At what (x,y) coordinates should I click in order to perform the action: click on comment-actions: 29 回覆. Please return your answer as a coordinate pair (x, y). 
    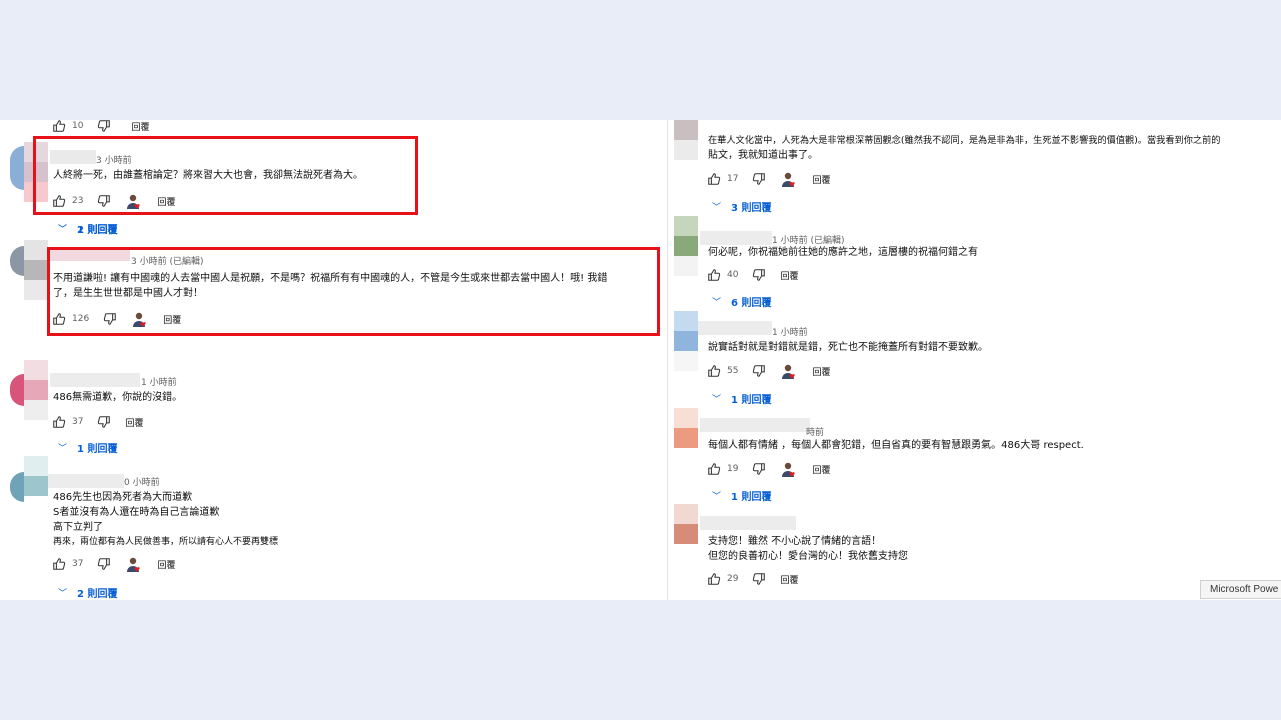
    Looking at the image, I should click on (752, 579).